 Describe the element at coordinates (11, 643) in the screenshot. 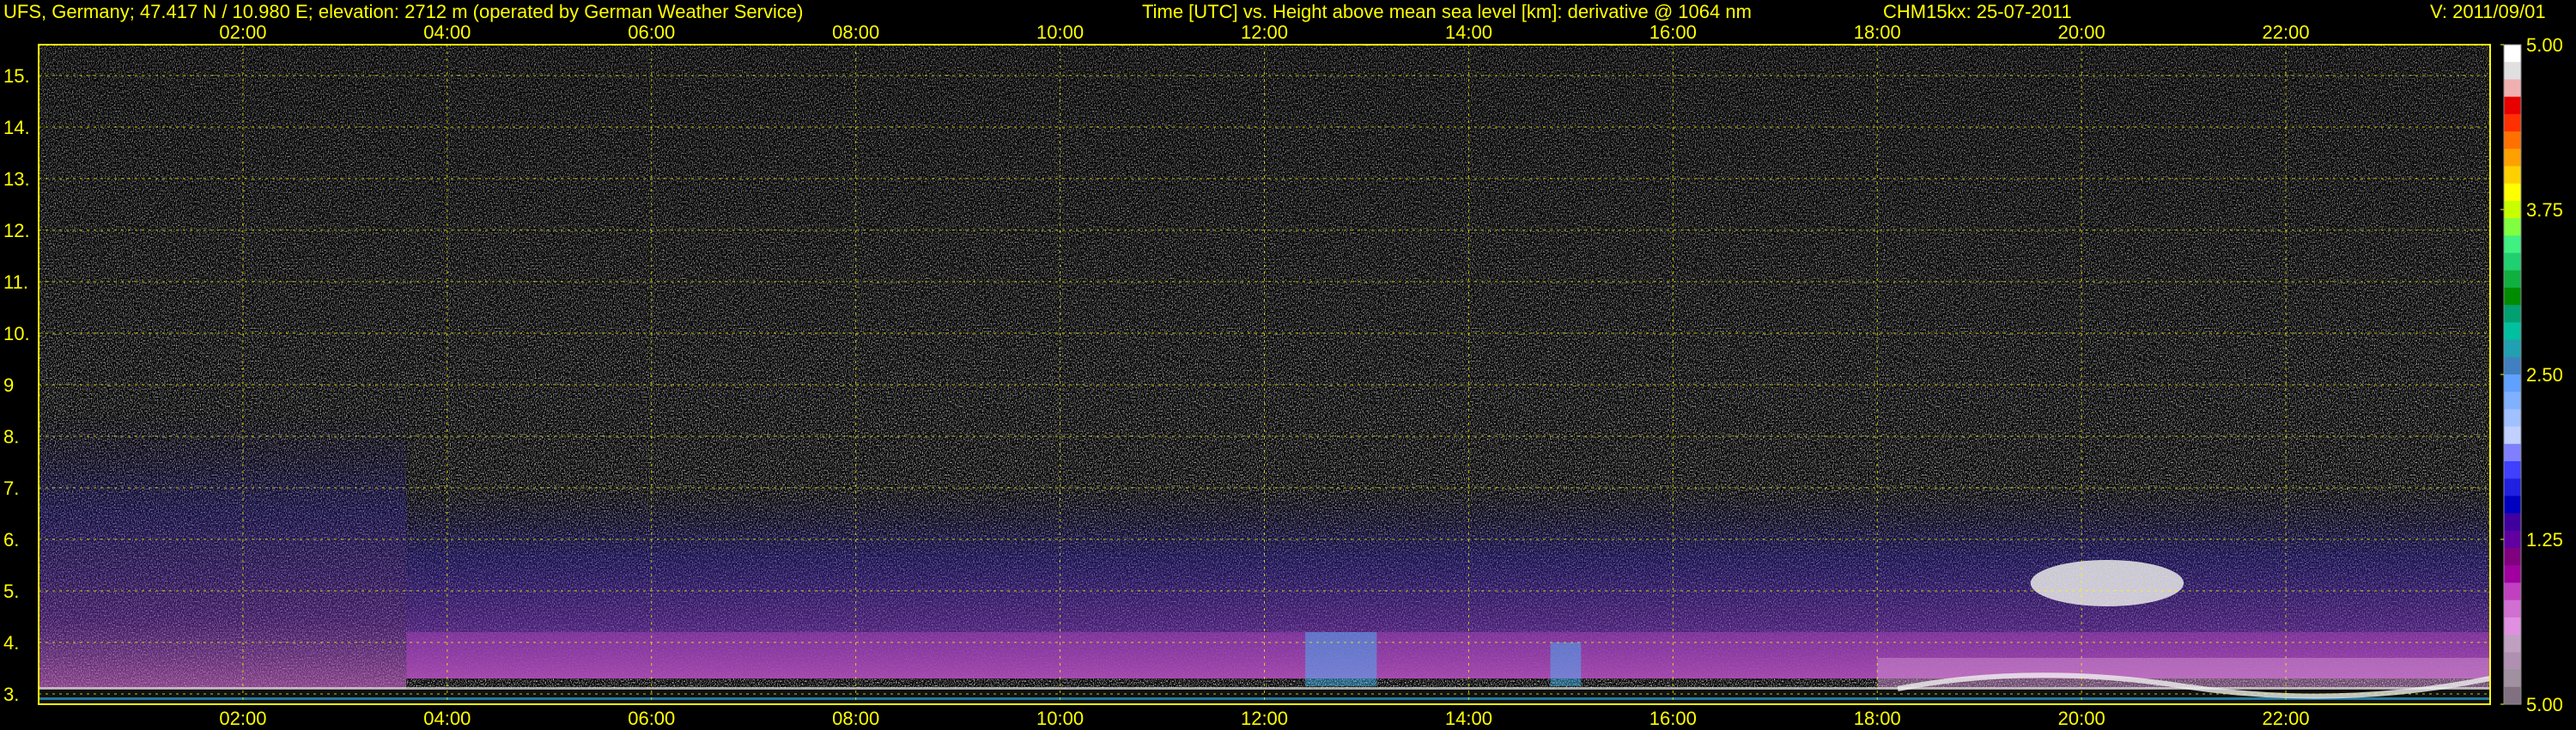

I see `y-tick-label: 4.` at that location.